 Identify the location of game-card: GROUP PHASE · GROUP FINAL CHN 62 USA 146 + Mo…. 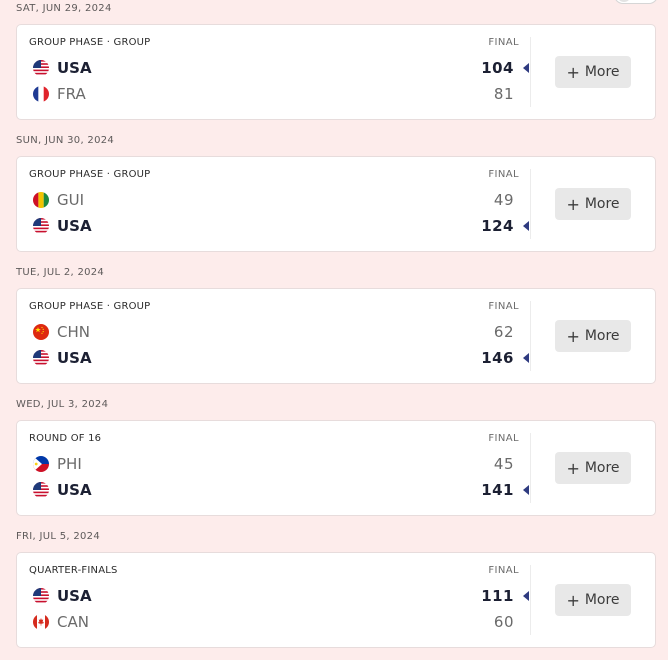
(336, 336).